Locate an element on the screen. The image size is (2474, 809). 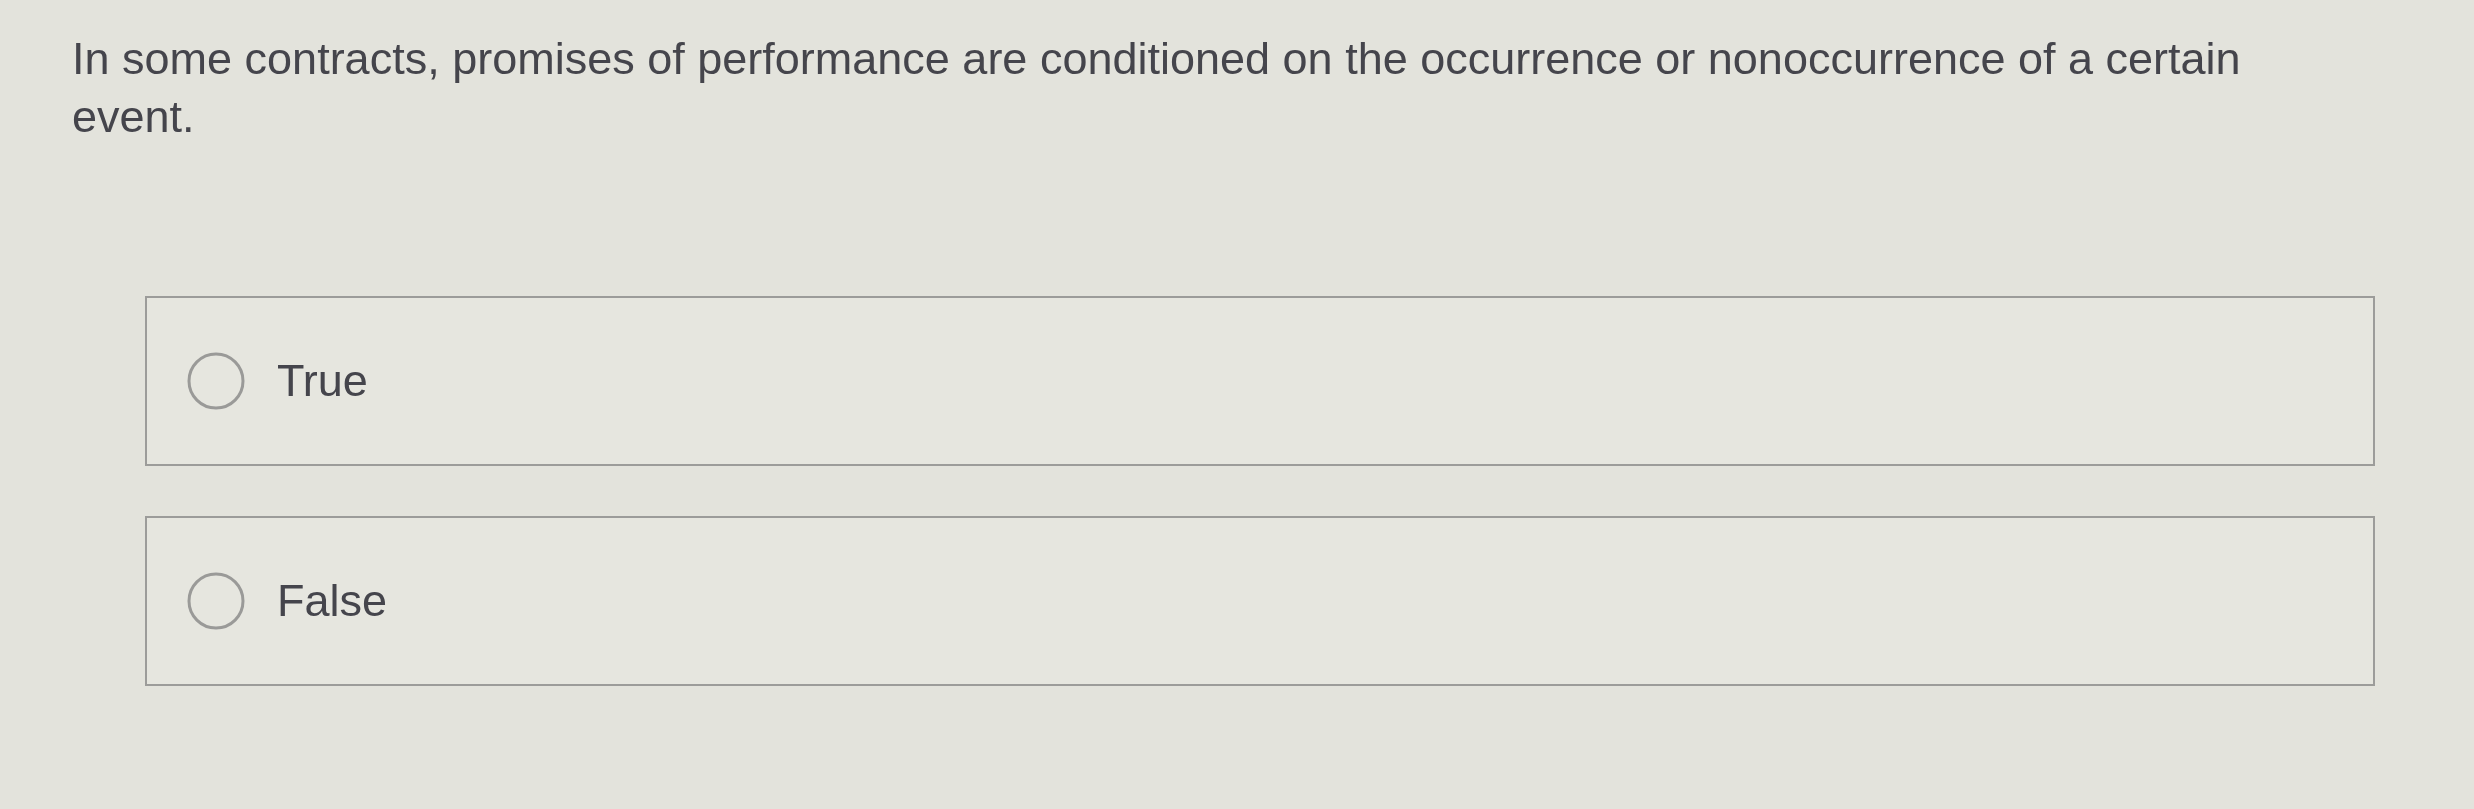
question-text: In some contracts, promises of performance are conditioned on the occurrence or nonoccurrence of a certain event. is located at coordinates (1157, 88).